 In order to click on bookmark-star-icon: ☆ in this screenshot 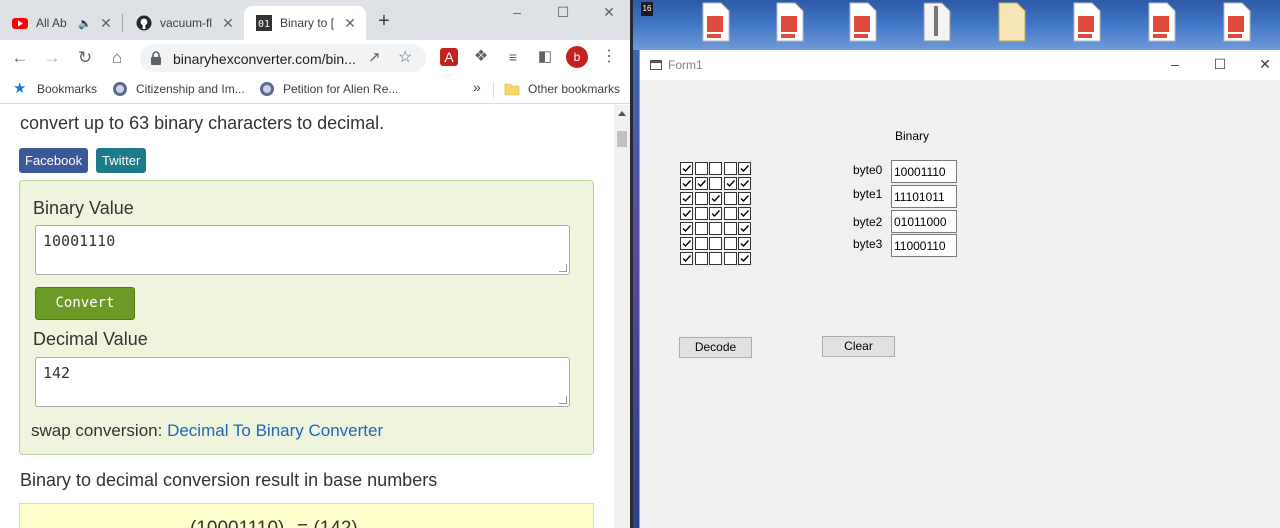, I will do `click(405, 57)`.